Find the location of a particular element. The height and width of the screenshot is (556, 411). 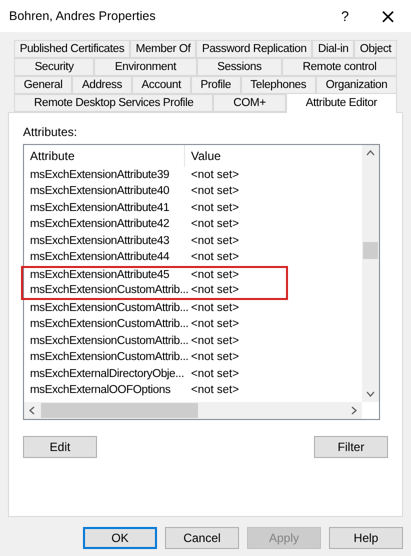

column-header: Value is located at coordinates (273, 156).